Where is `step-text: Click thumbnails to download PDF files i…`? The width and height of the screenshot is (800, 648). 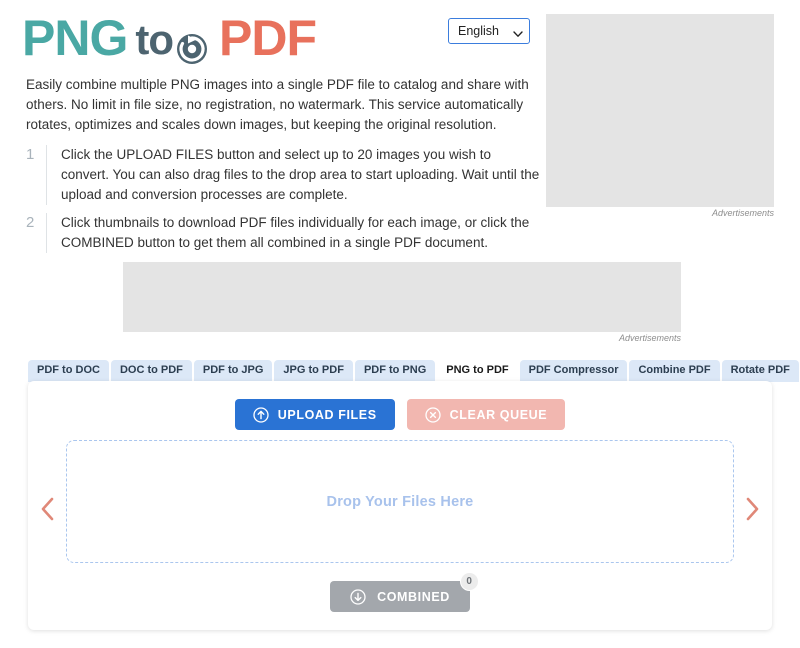 step-text: Click thumbnails to download PDF files i… is located at coordinates (293, 233).